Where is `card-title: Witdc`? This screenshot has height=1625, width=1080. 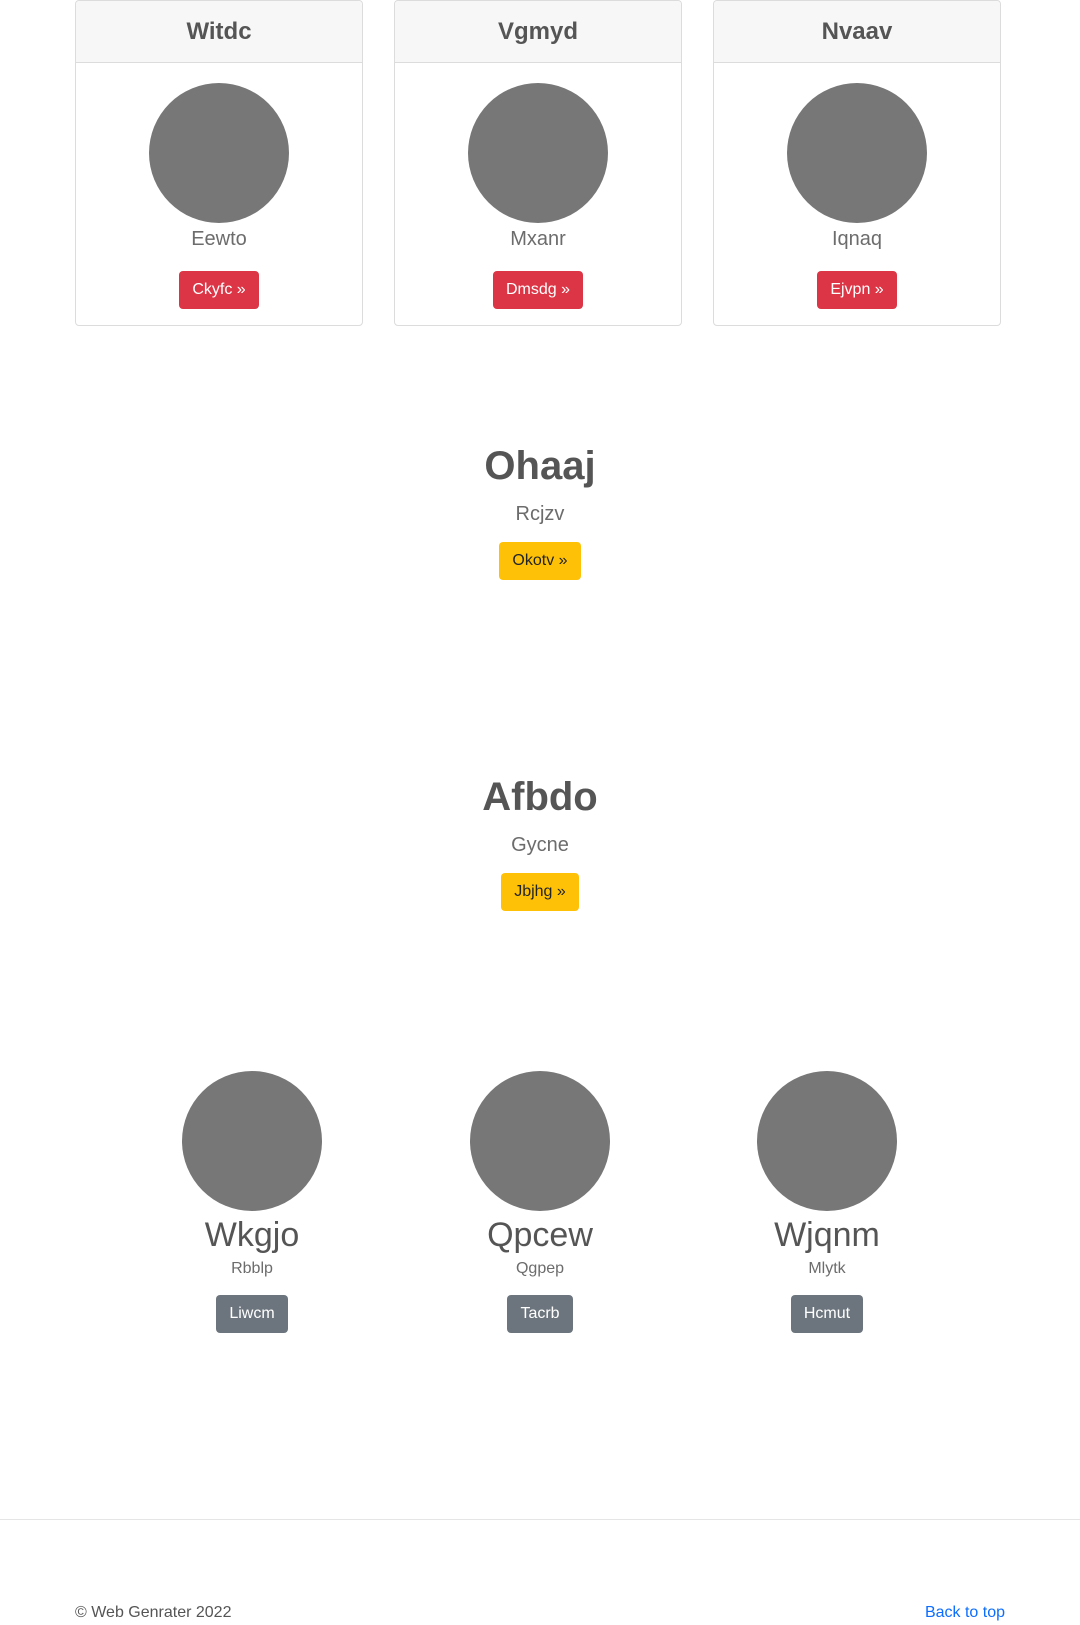 card-title: Witdc is located at coordinates (219, 32).